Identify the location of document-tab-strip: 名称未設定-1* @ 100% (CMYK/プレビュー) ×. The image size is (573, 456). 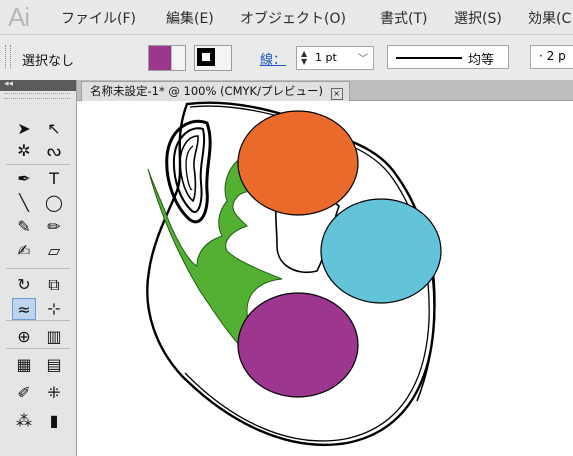
(325, 90).